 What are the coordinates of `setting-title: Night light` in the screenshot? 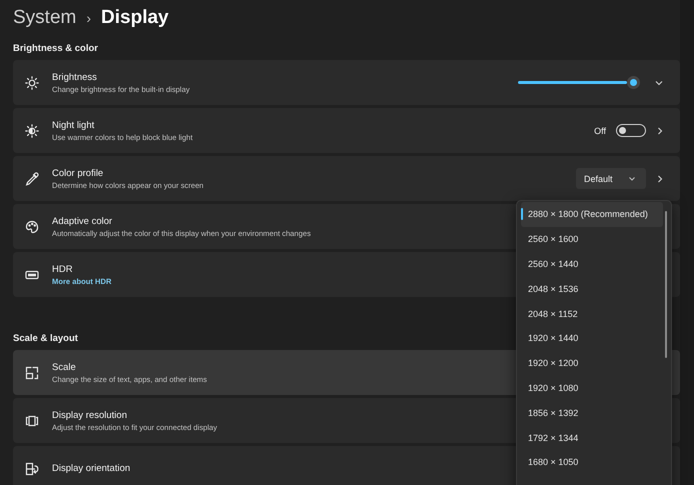 It's located at (73, 125).